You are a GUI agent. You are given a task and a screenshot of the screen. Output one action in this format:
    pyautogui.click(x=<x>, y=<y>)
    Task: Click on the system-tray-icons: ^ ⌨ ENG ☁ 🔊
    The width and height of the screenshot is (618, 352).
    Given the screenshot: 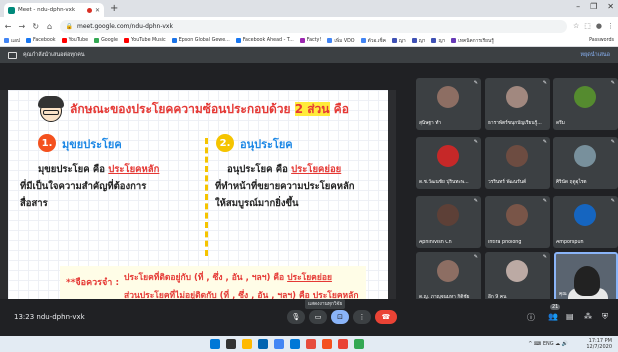 What is the action you would take?
    pyautogui.click(x=548, y=344)
    